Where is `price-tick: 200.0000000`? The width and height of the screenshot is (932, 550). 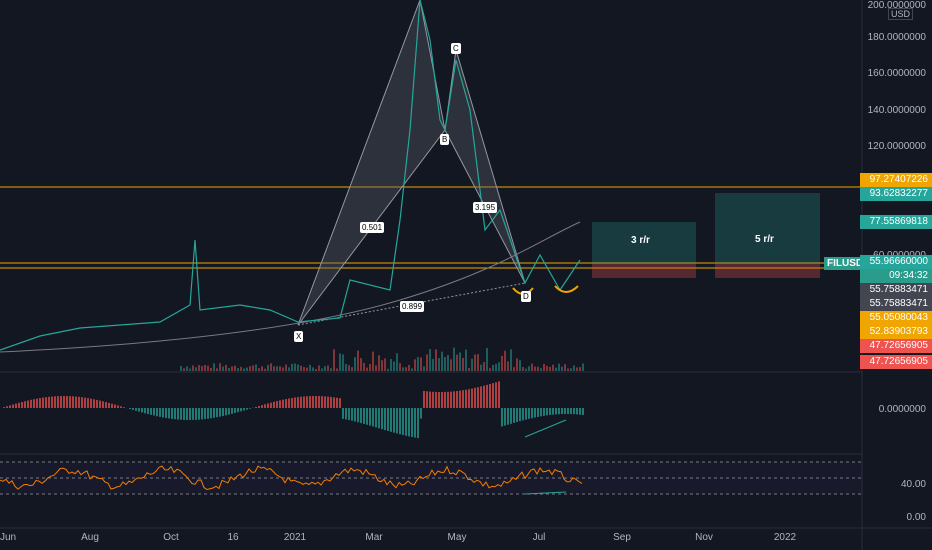
price-tick: 200.0000000 is located at coordinates (896, 5).